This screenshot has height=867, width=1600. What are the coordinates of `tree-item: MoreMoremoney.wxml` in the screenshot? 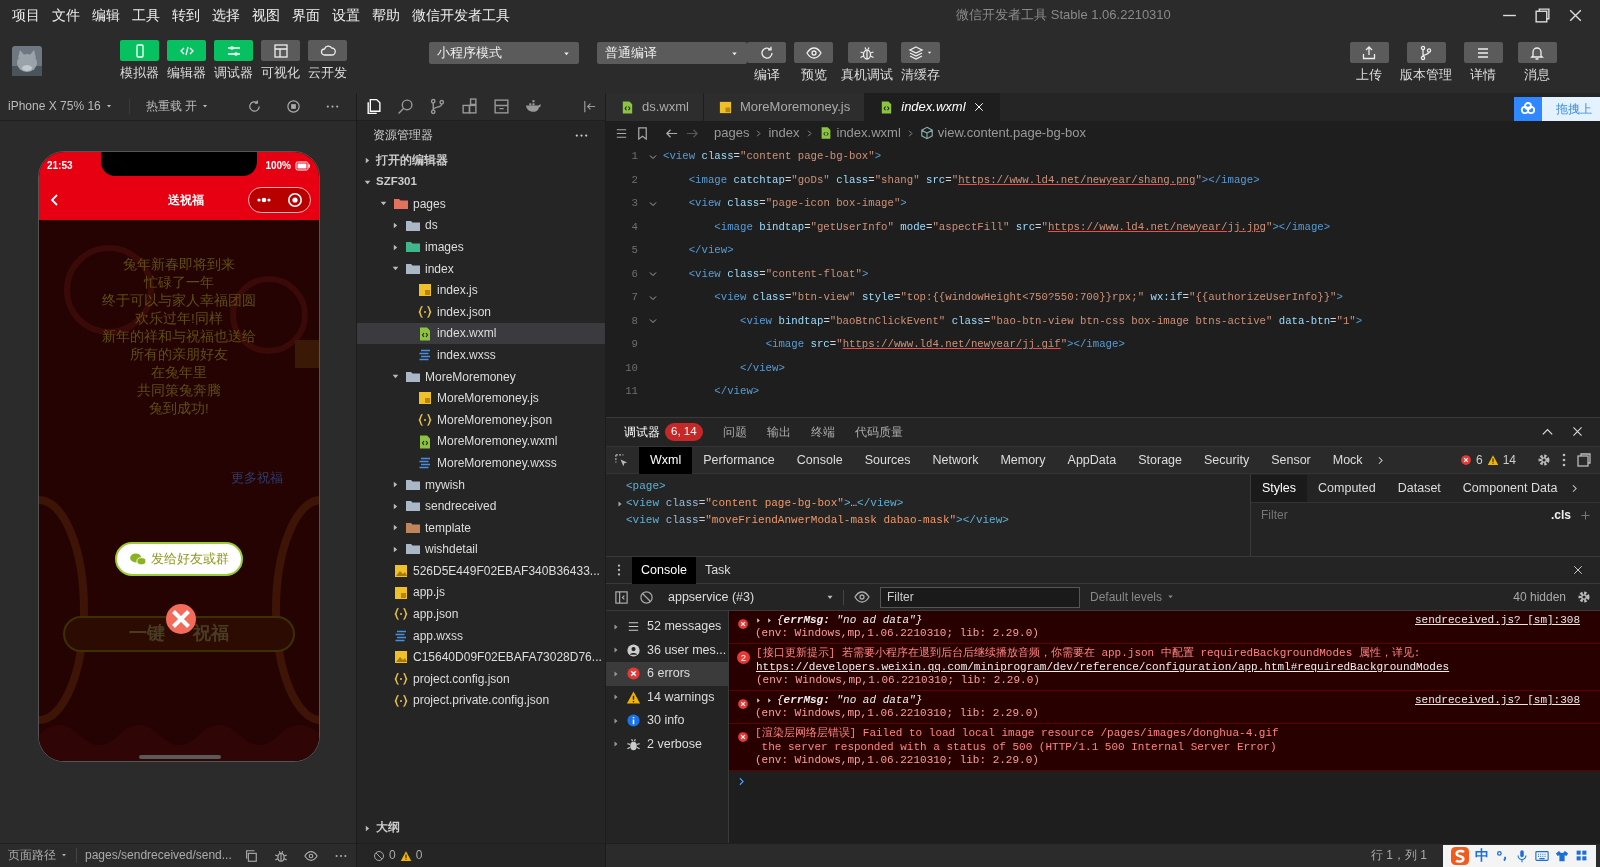 It's located at (481, 441).